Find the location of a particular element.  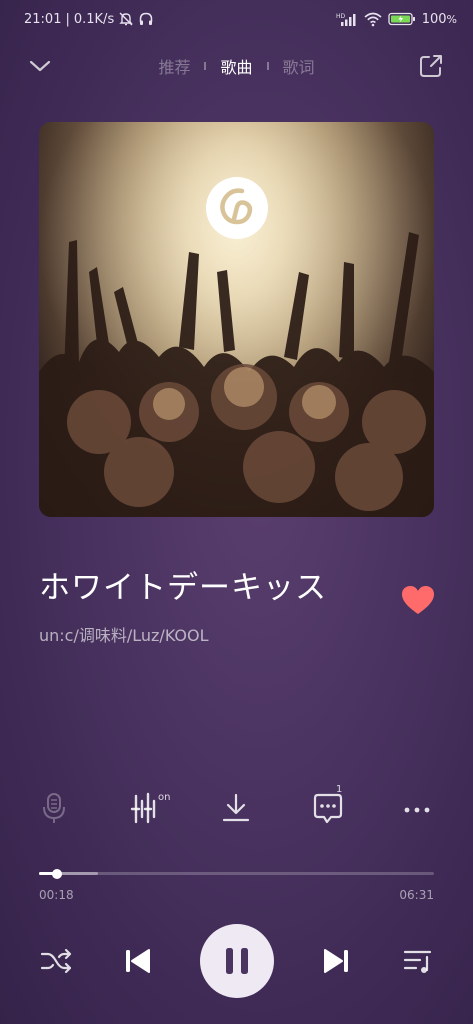

battery-percent: 100 is located at coordinates (434, 19).